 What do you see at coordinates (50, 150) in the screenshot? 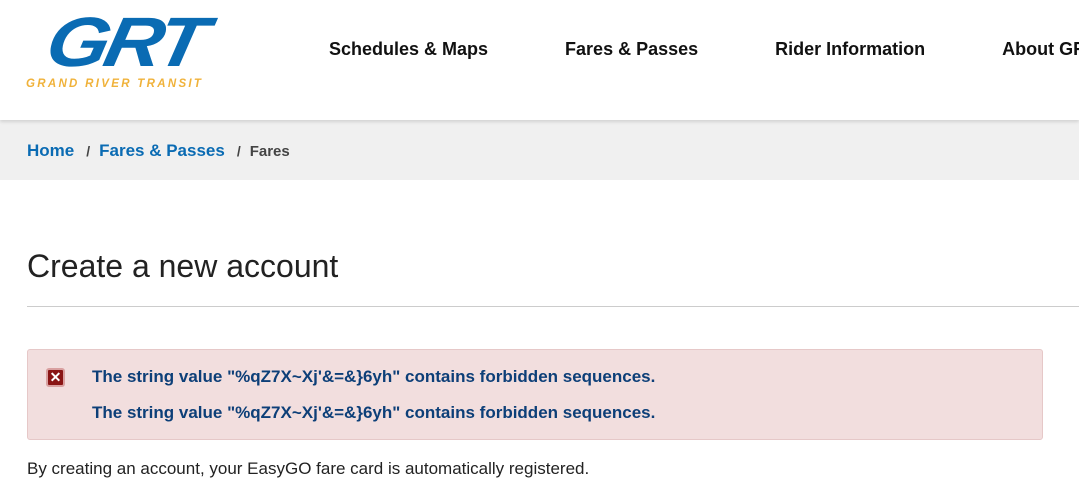
I see `breadcrumb-home: Home` at bounding box center [50, 150].